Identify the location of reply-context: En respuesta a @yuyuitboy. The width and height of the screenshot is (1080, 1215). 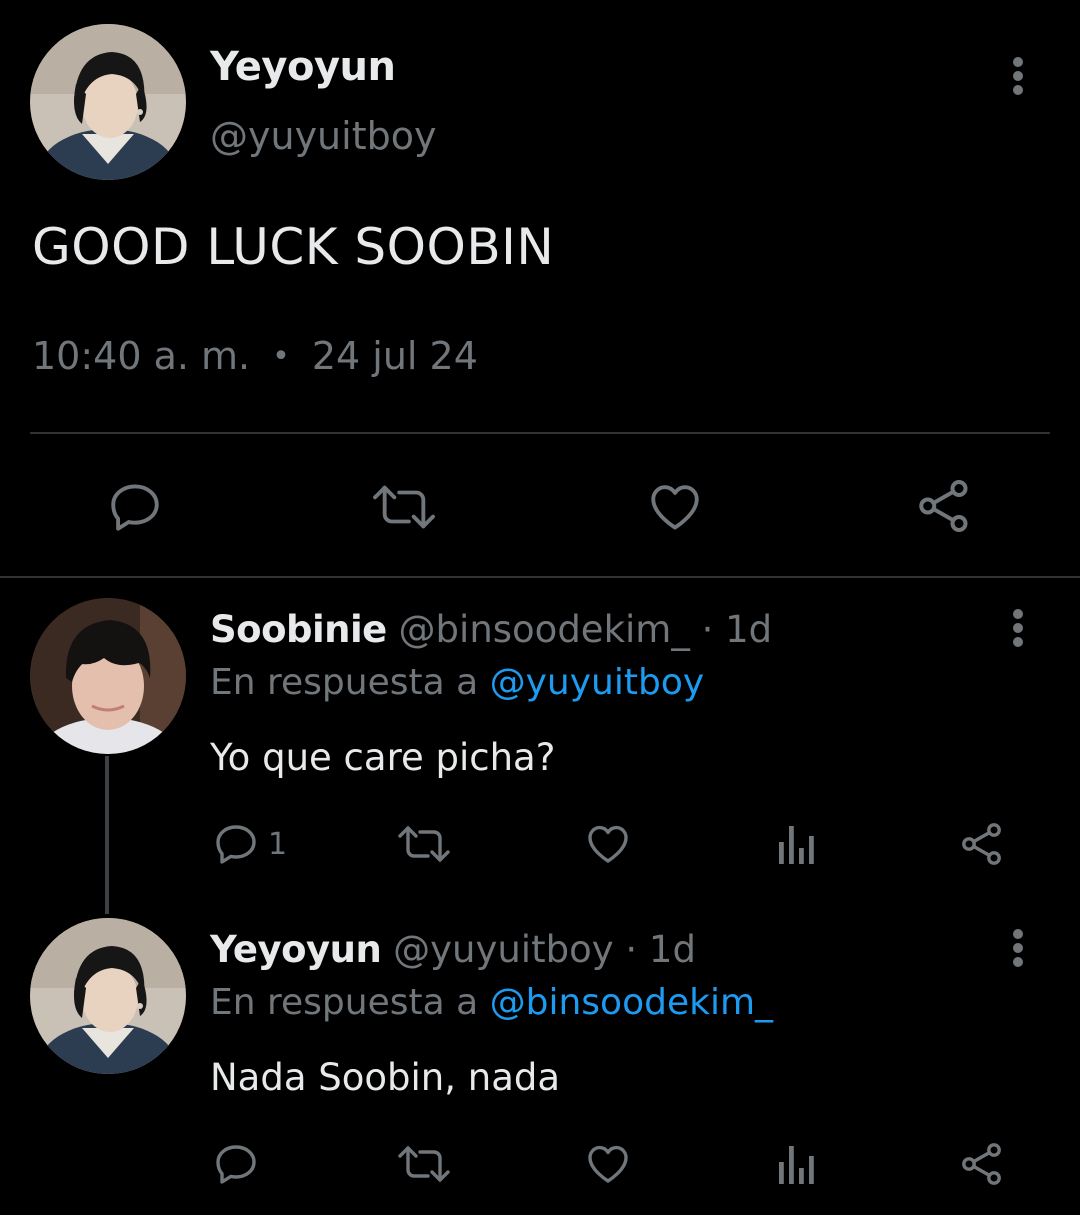
(457, 682).